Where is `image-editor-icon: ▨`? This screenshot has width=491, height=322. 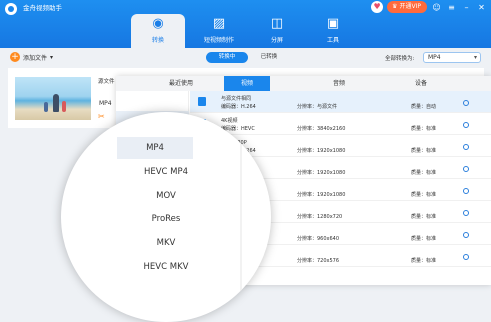
image-editor-icon: ▨ is located at coordinates (219, 23).